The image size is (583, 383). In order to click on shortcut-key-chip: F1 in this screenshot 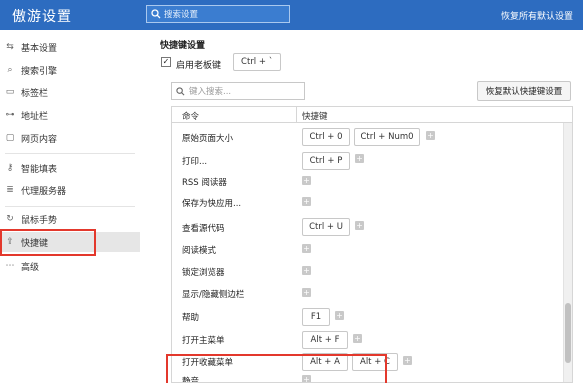, I will do `click(316, 317)`.